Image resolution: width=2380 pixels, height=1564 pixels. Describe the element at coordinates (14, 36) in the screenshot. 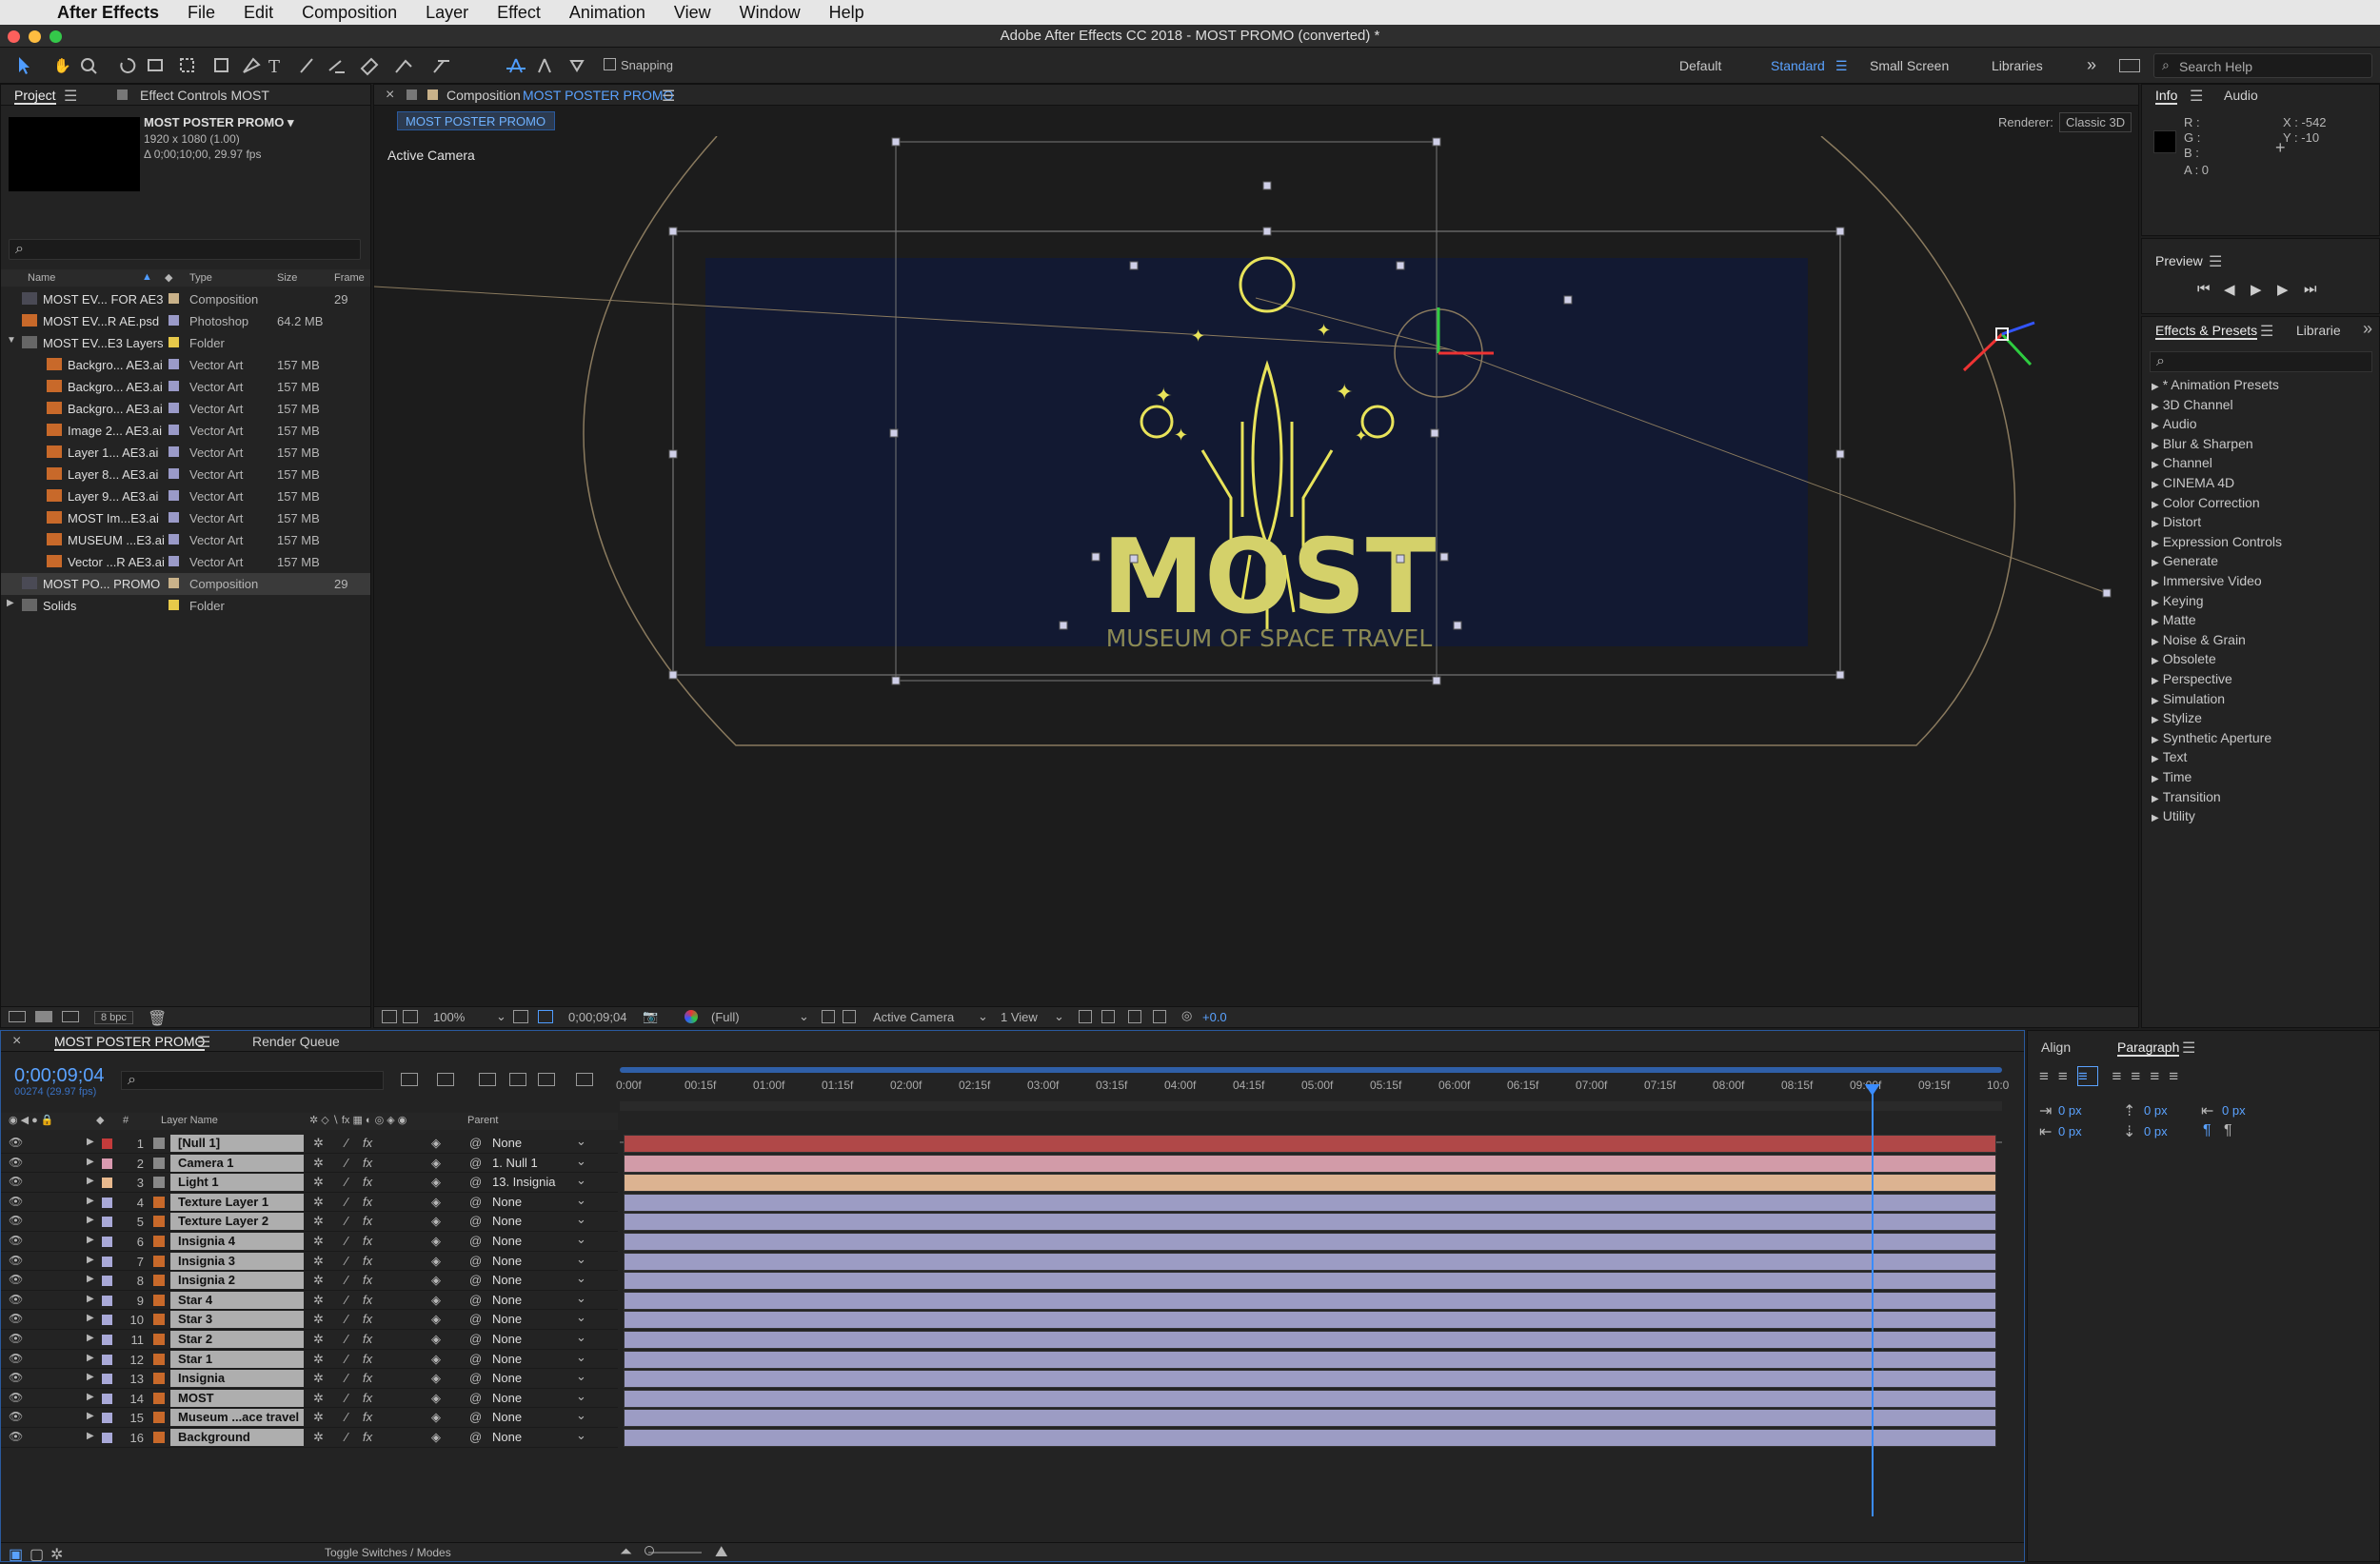

I see `close-window-icon` at that location.